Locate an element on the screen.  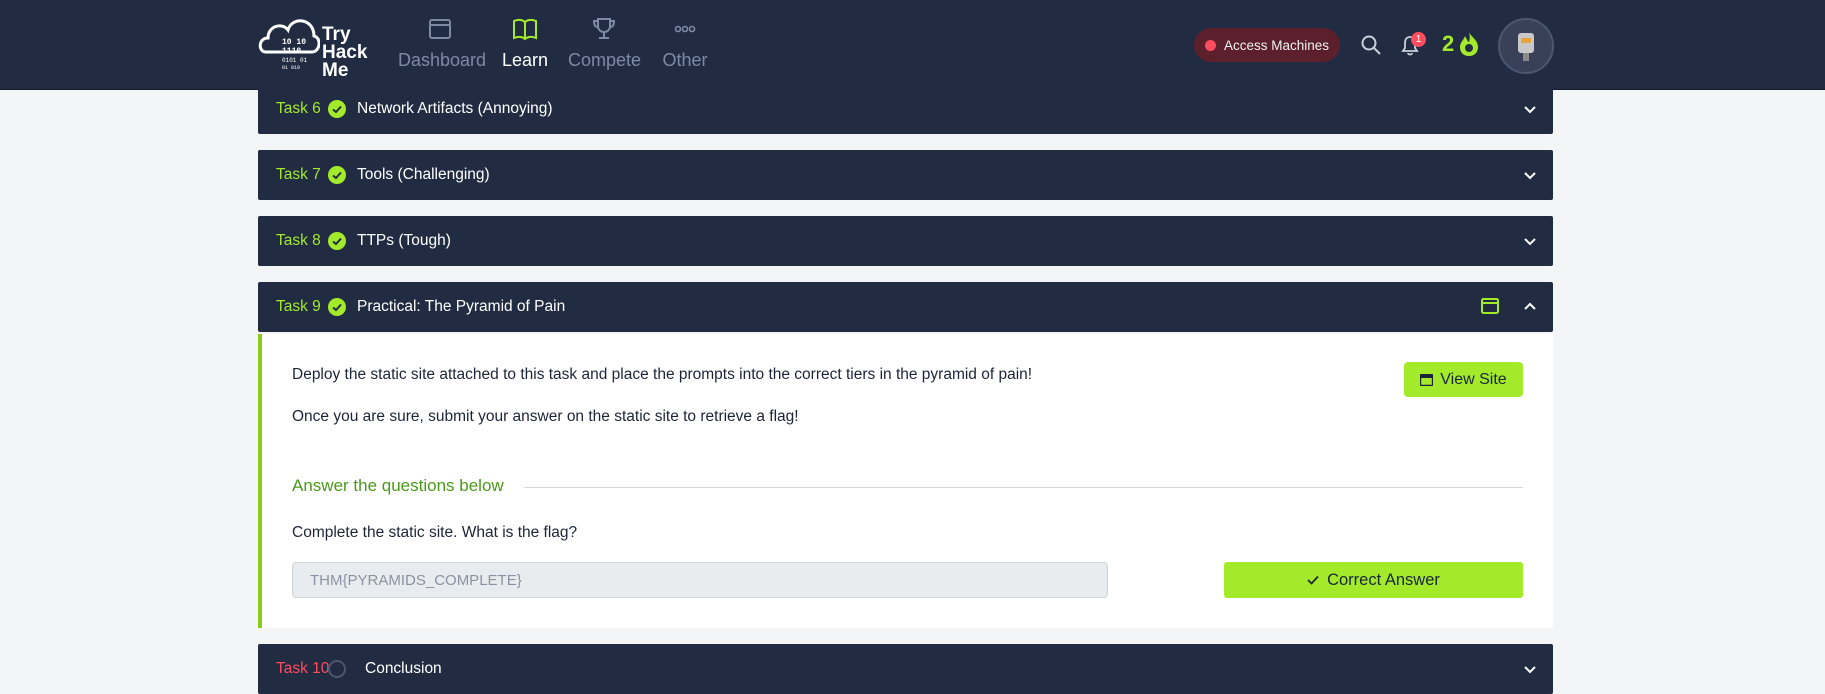
task-number: Task 7 is located at coordinates (298, 174).